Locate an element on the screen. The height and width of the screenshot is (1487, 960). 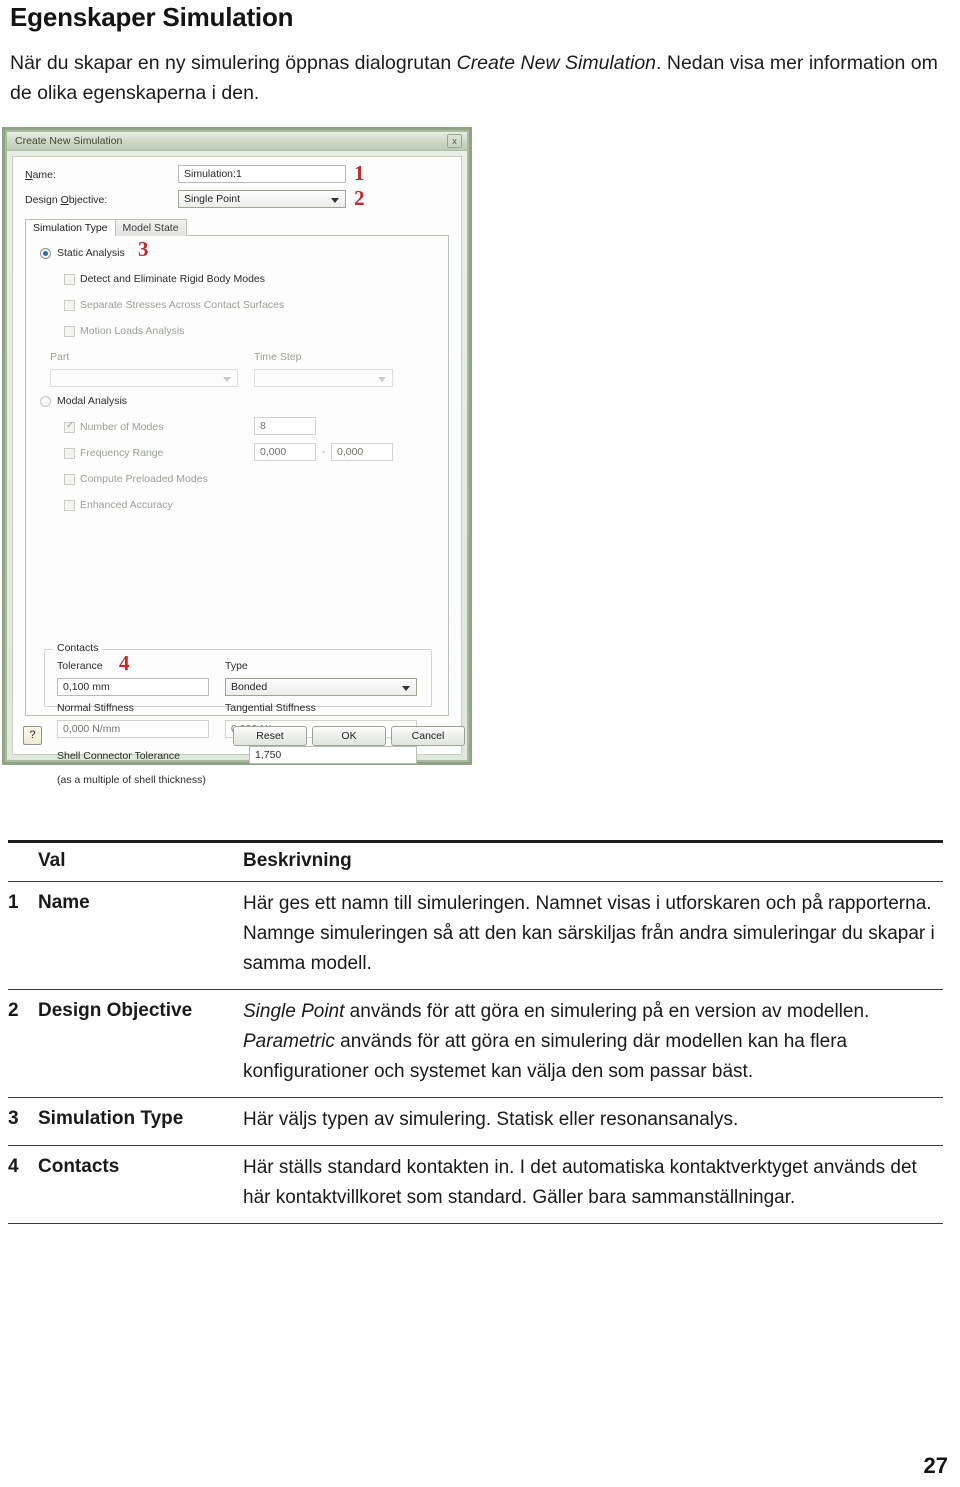
tab-model-state: Model State is located at coordinates (150, 227).